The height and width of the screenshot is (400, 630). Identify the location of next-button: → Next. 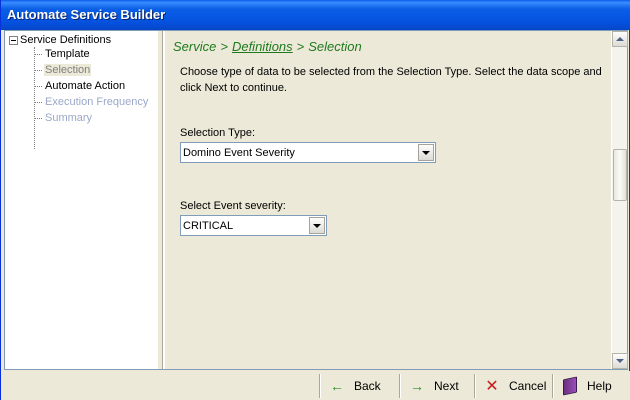
(435, 386).